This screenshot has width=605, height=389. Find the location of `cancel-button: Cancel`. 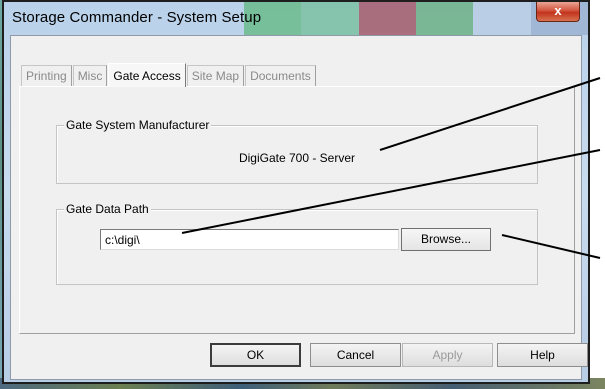

cancel-button: Cancel is located at coordinates (355, 355).